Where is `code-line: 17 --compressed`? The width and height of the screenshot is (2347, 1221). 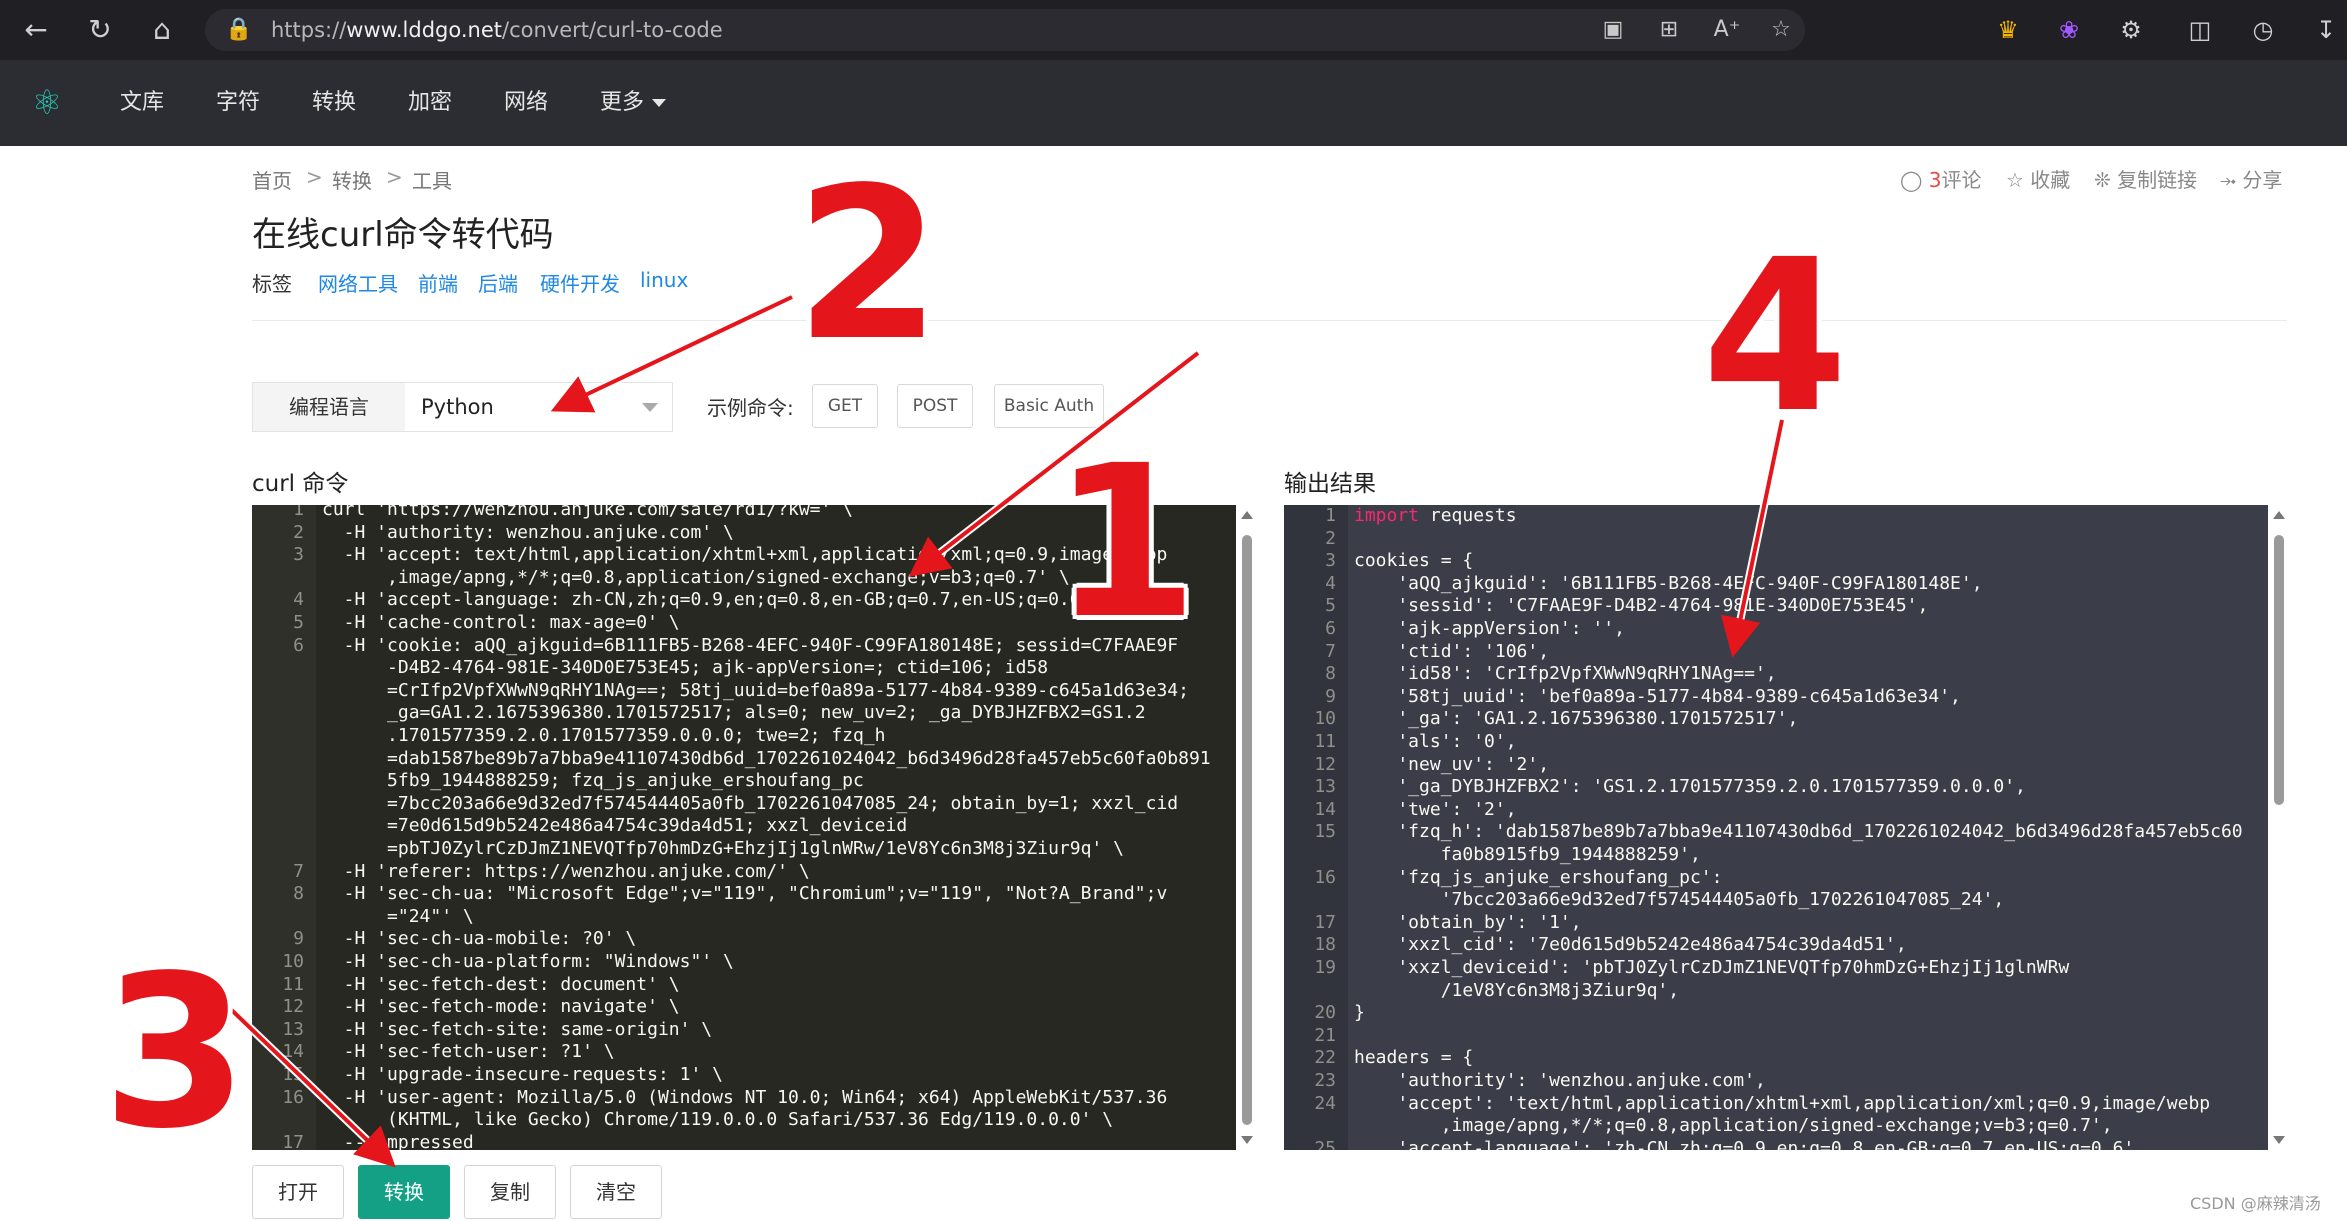 code-line: 17 --compressed is located at coordinates (744, 1141).